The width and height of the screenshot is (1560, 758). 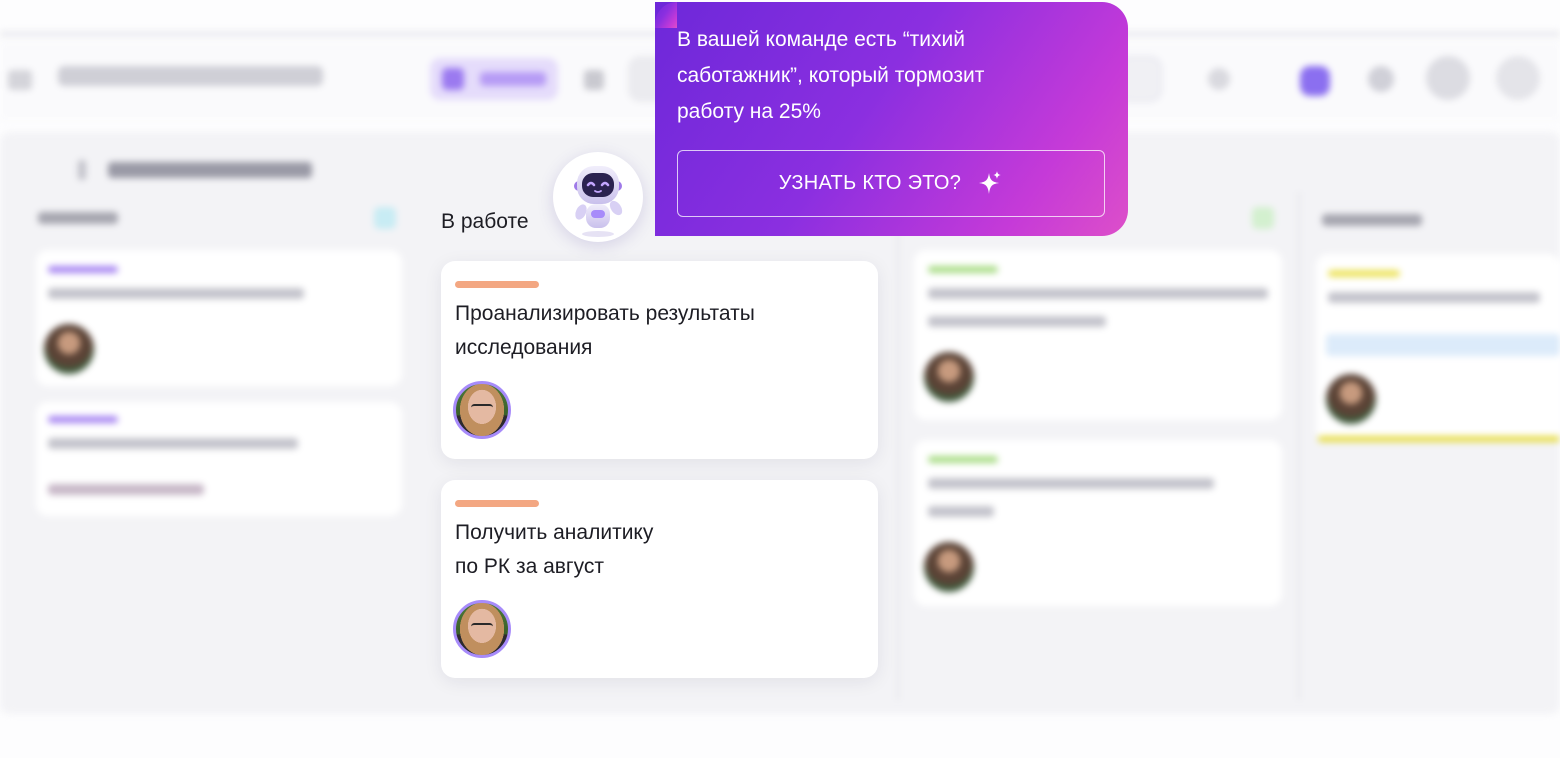 I want to click on find-out-who-button: УЗНАТЬ КТО ЭТО?, so click(x=891, y=183).